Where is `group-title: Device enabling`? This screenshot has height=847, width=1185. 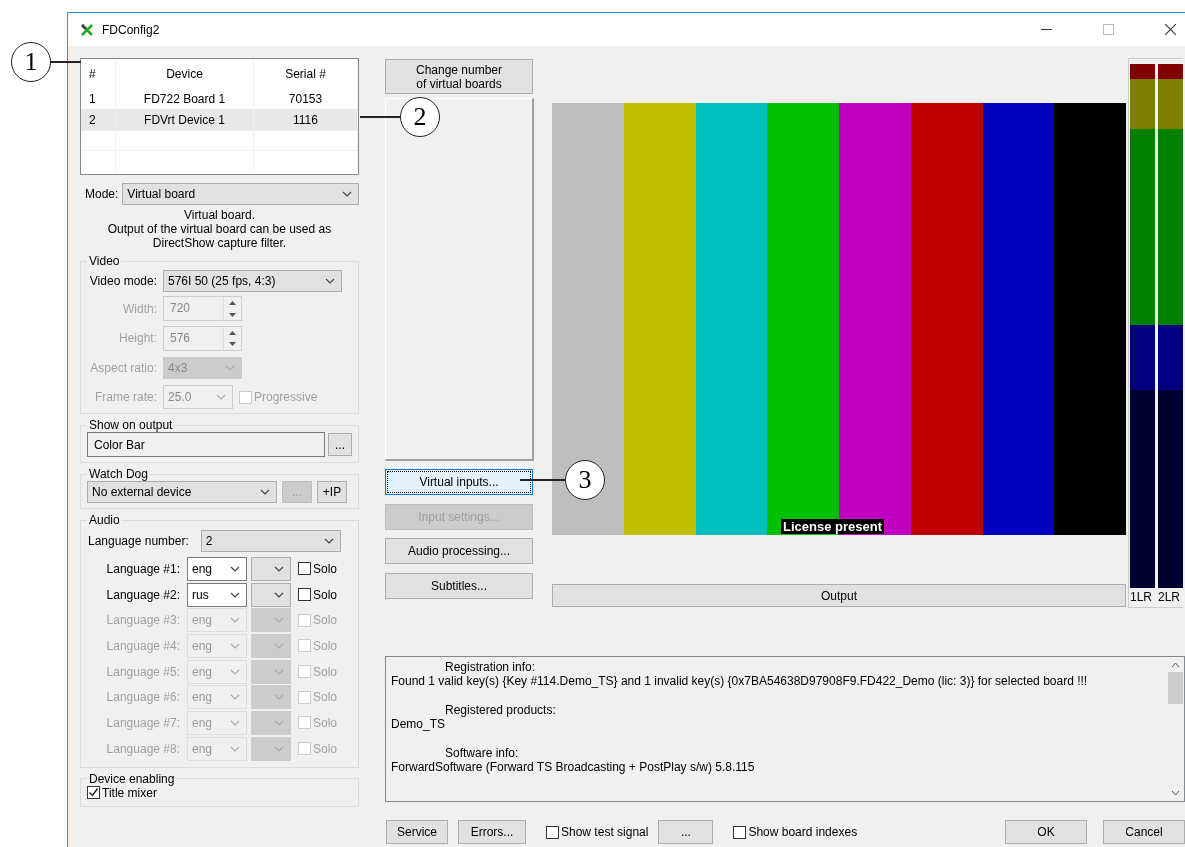 group-title: Device enabling is located at coordinates (132, 778).